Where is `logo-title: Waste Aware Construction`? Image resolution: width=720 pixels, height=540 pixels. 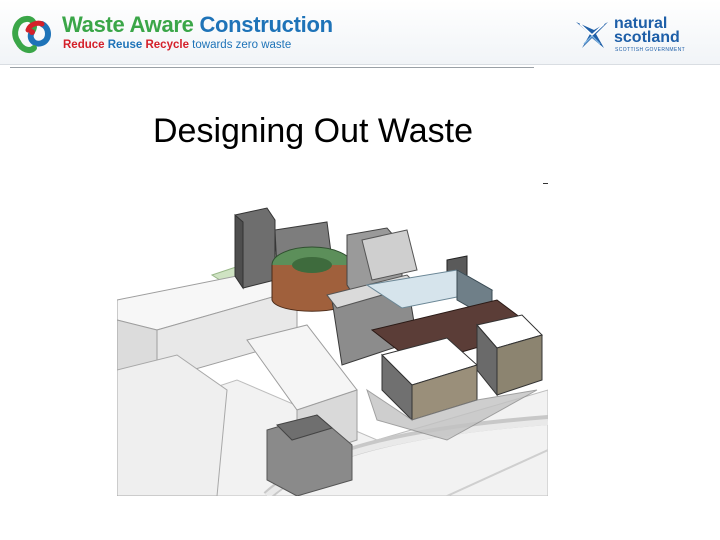 logo-title: Waste Aware Construction is located at coordinates (197, 25).